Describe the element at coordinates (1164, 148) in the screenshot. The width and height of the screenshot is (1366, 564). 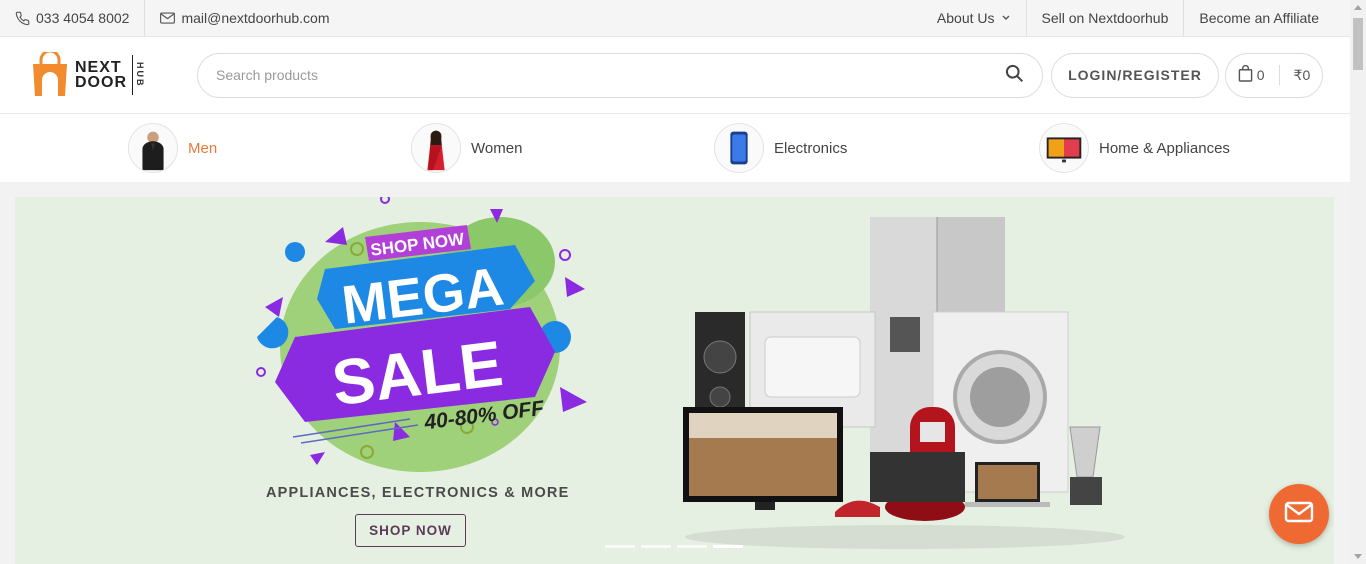
I see `category-label: Home & Appliances` at that location.